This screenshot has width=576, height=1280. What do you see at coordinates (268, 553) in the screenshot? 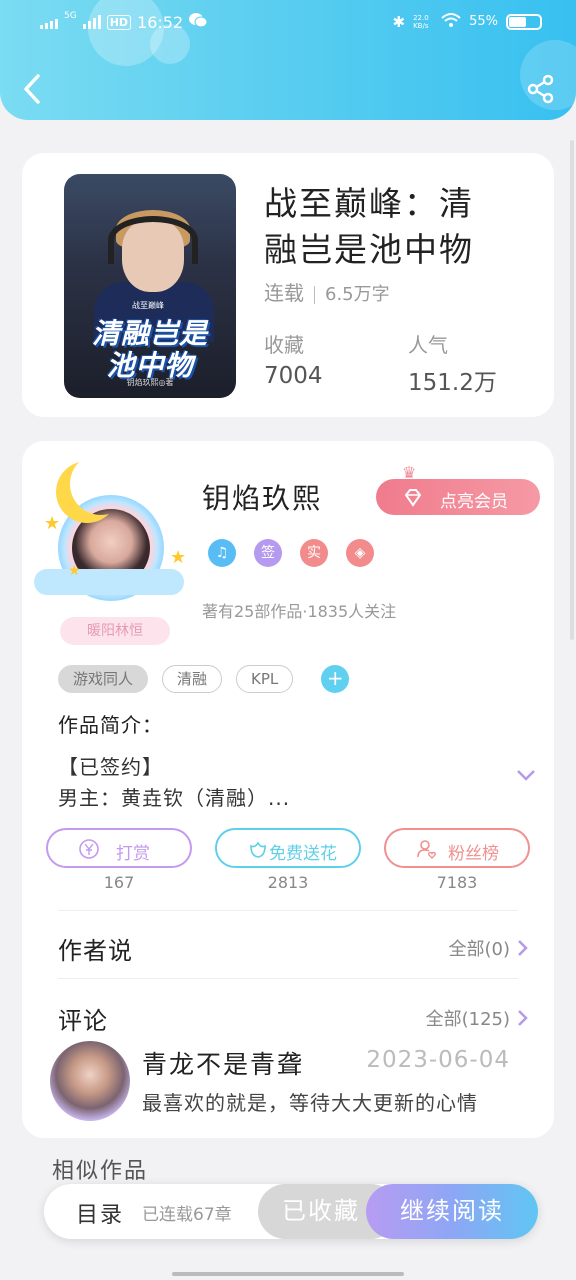
I see `signed-badge-icon: 签` at bounding box center [268, 553].